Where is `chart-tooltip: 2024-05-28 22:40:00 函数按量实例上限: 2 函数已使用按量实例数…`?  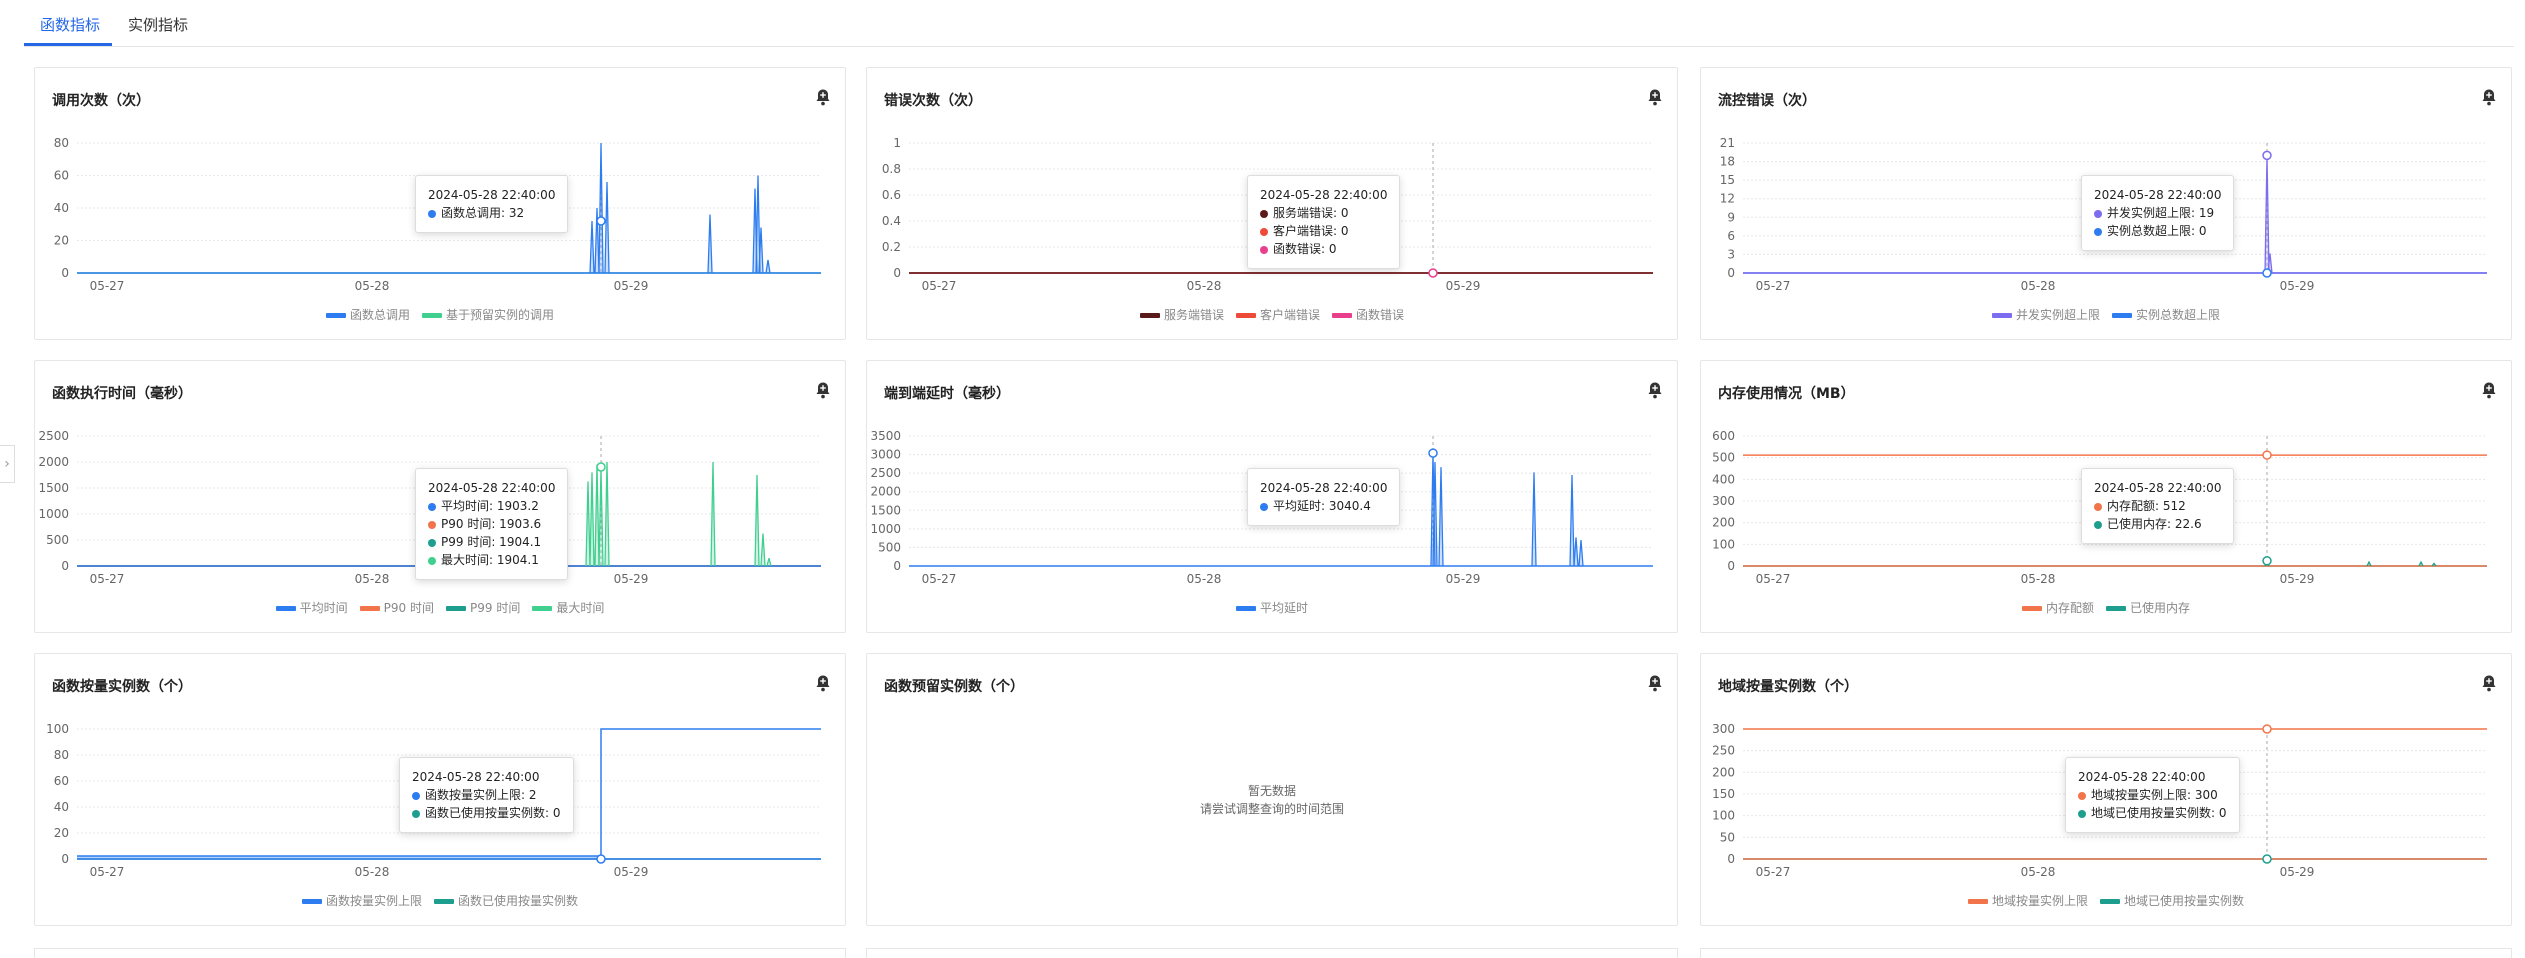 chart-tooltip: 2024-05-28 22:40:00 函数按量实例上限: 2 函数已使用按量实例数… is located at coordinates (486, 795).